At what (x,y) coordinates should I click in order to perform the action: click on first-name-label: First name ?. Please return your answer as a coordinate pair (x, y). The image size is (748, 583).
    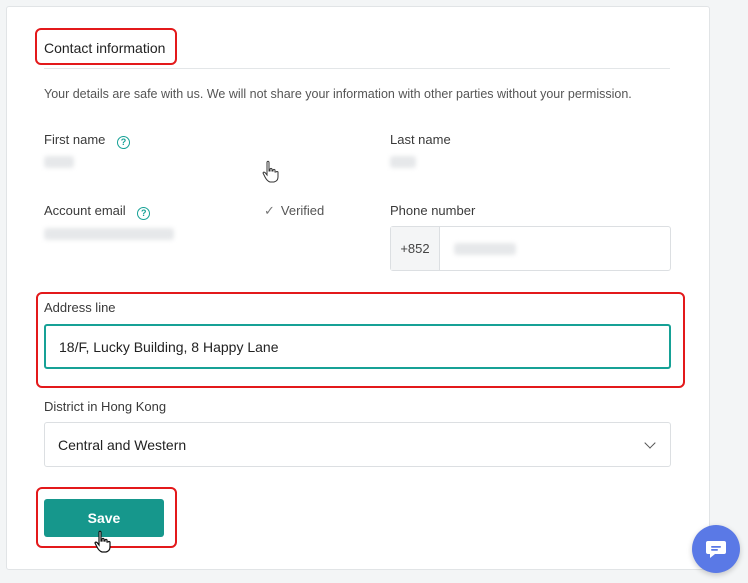
    Looking at the image, I should click on (87, 140).